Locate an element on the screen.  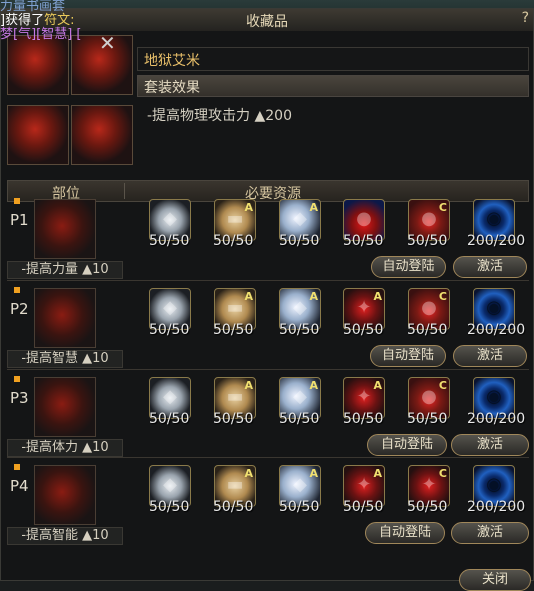
help-button: ? is located at coordinates (525, 18).